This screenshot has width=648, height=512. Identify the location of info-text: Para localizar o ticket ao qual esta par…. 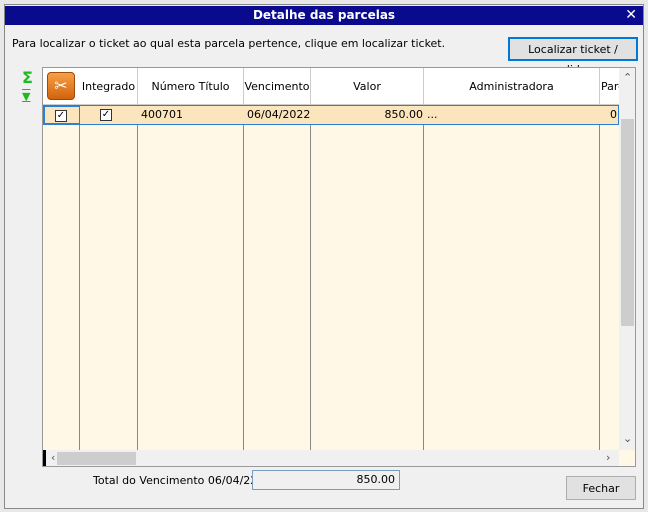
(229, 43).